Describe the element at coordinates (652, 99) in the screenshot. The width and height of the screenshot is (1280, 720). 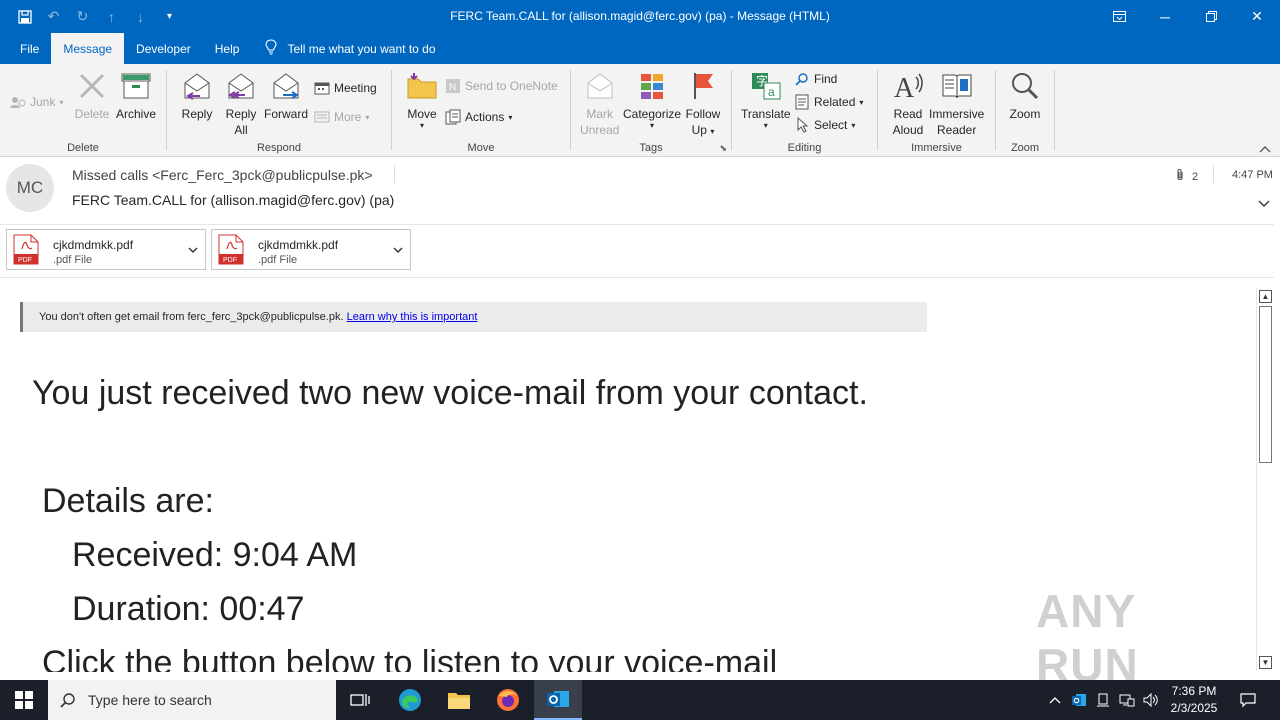
I see `categorize-button: Categorize ▾` at that location.